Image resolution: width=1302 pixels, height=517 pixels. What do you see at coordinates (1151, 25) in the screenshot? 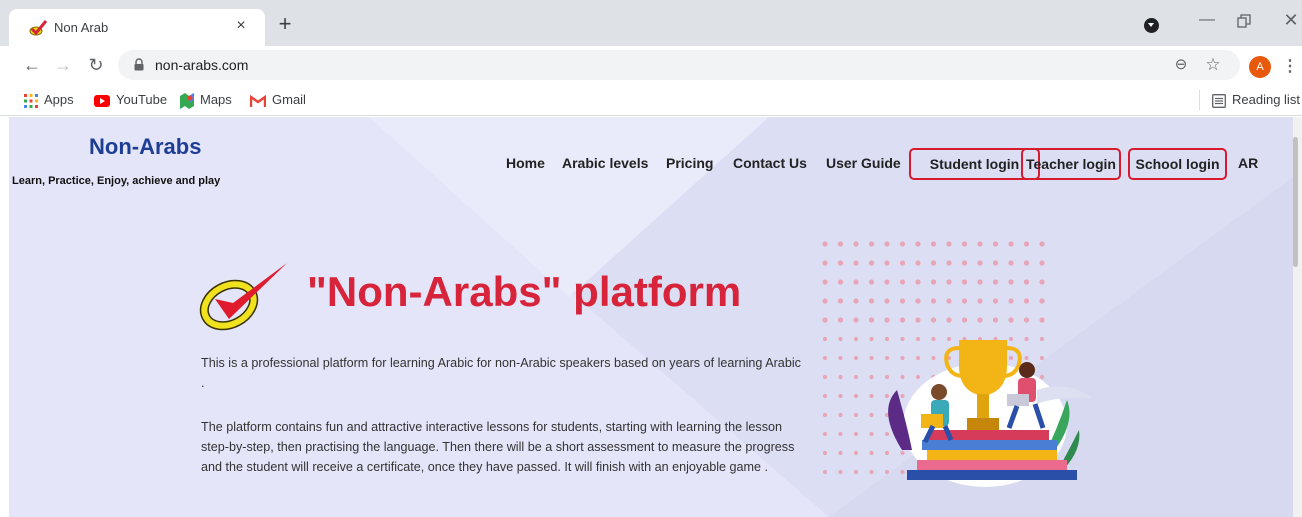
I see `tab-search-icon` at bounding box center [1151, 25].